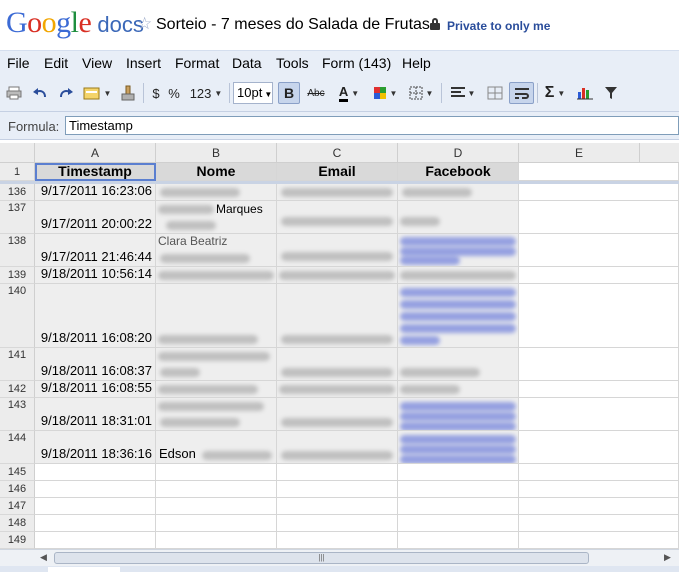  Describe the element at coordinates (95, 250) in the screenshot. I see `timestamp-cell: 9/17/2011 21:46:44` at that location.